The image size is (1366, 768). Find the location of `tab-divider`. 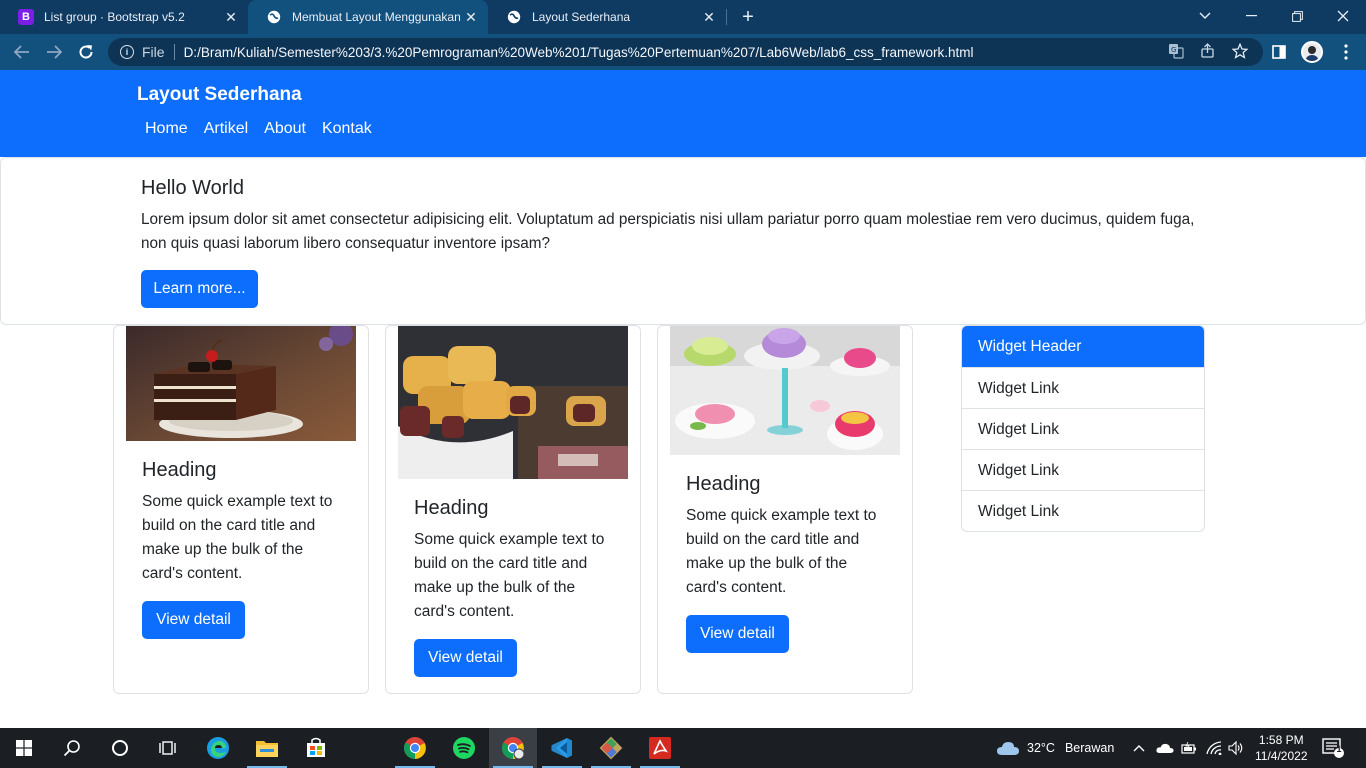

tab-divider is located at coordinates (726, 17).